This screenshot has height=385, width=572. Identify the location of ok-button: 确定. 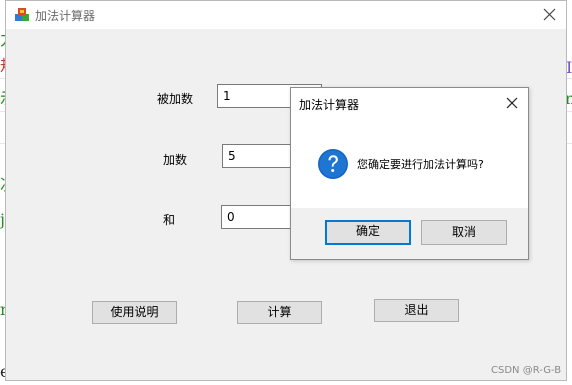
(368, 232).